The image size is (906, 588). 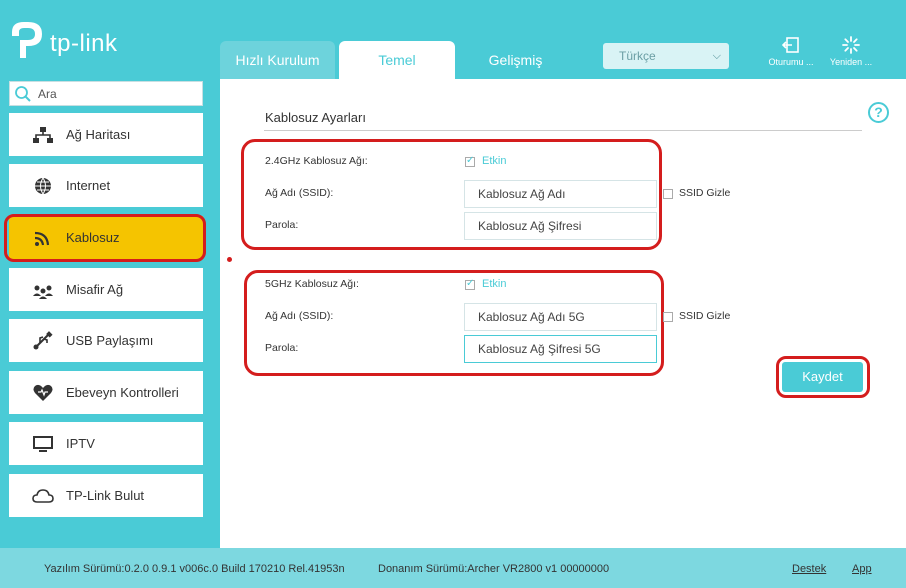 I want to click on sidebar-item-iptv: IPTV, so click(x=106, y=443).